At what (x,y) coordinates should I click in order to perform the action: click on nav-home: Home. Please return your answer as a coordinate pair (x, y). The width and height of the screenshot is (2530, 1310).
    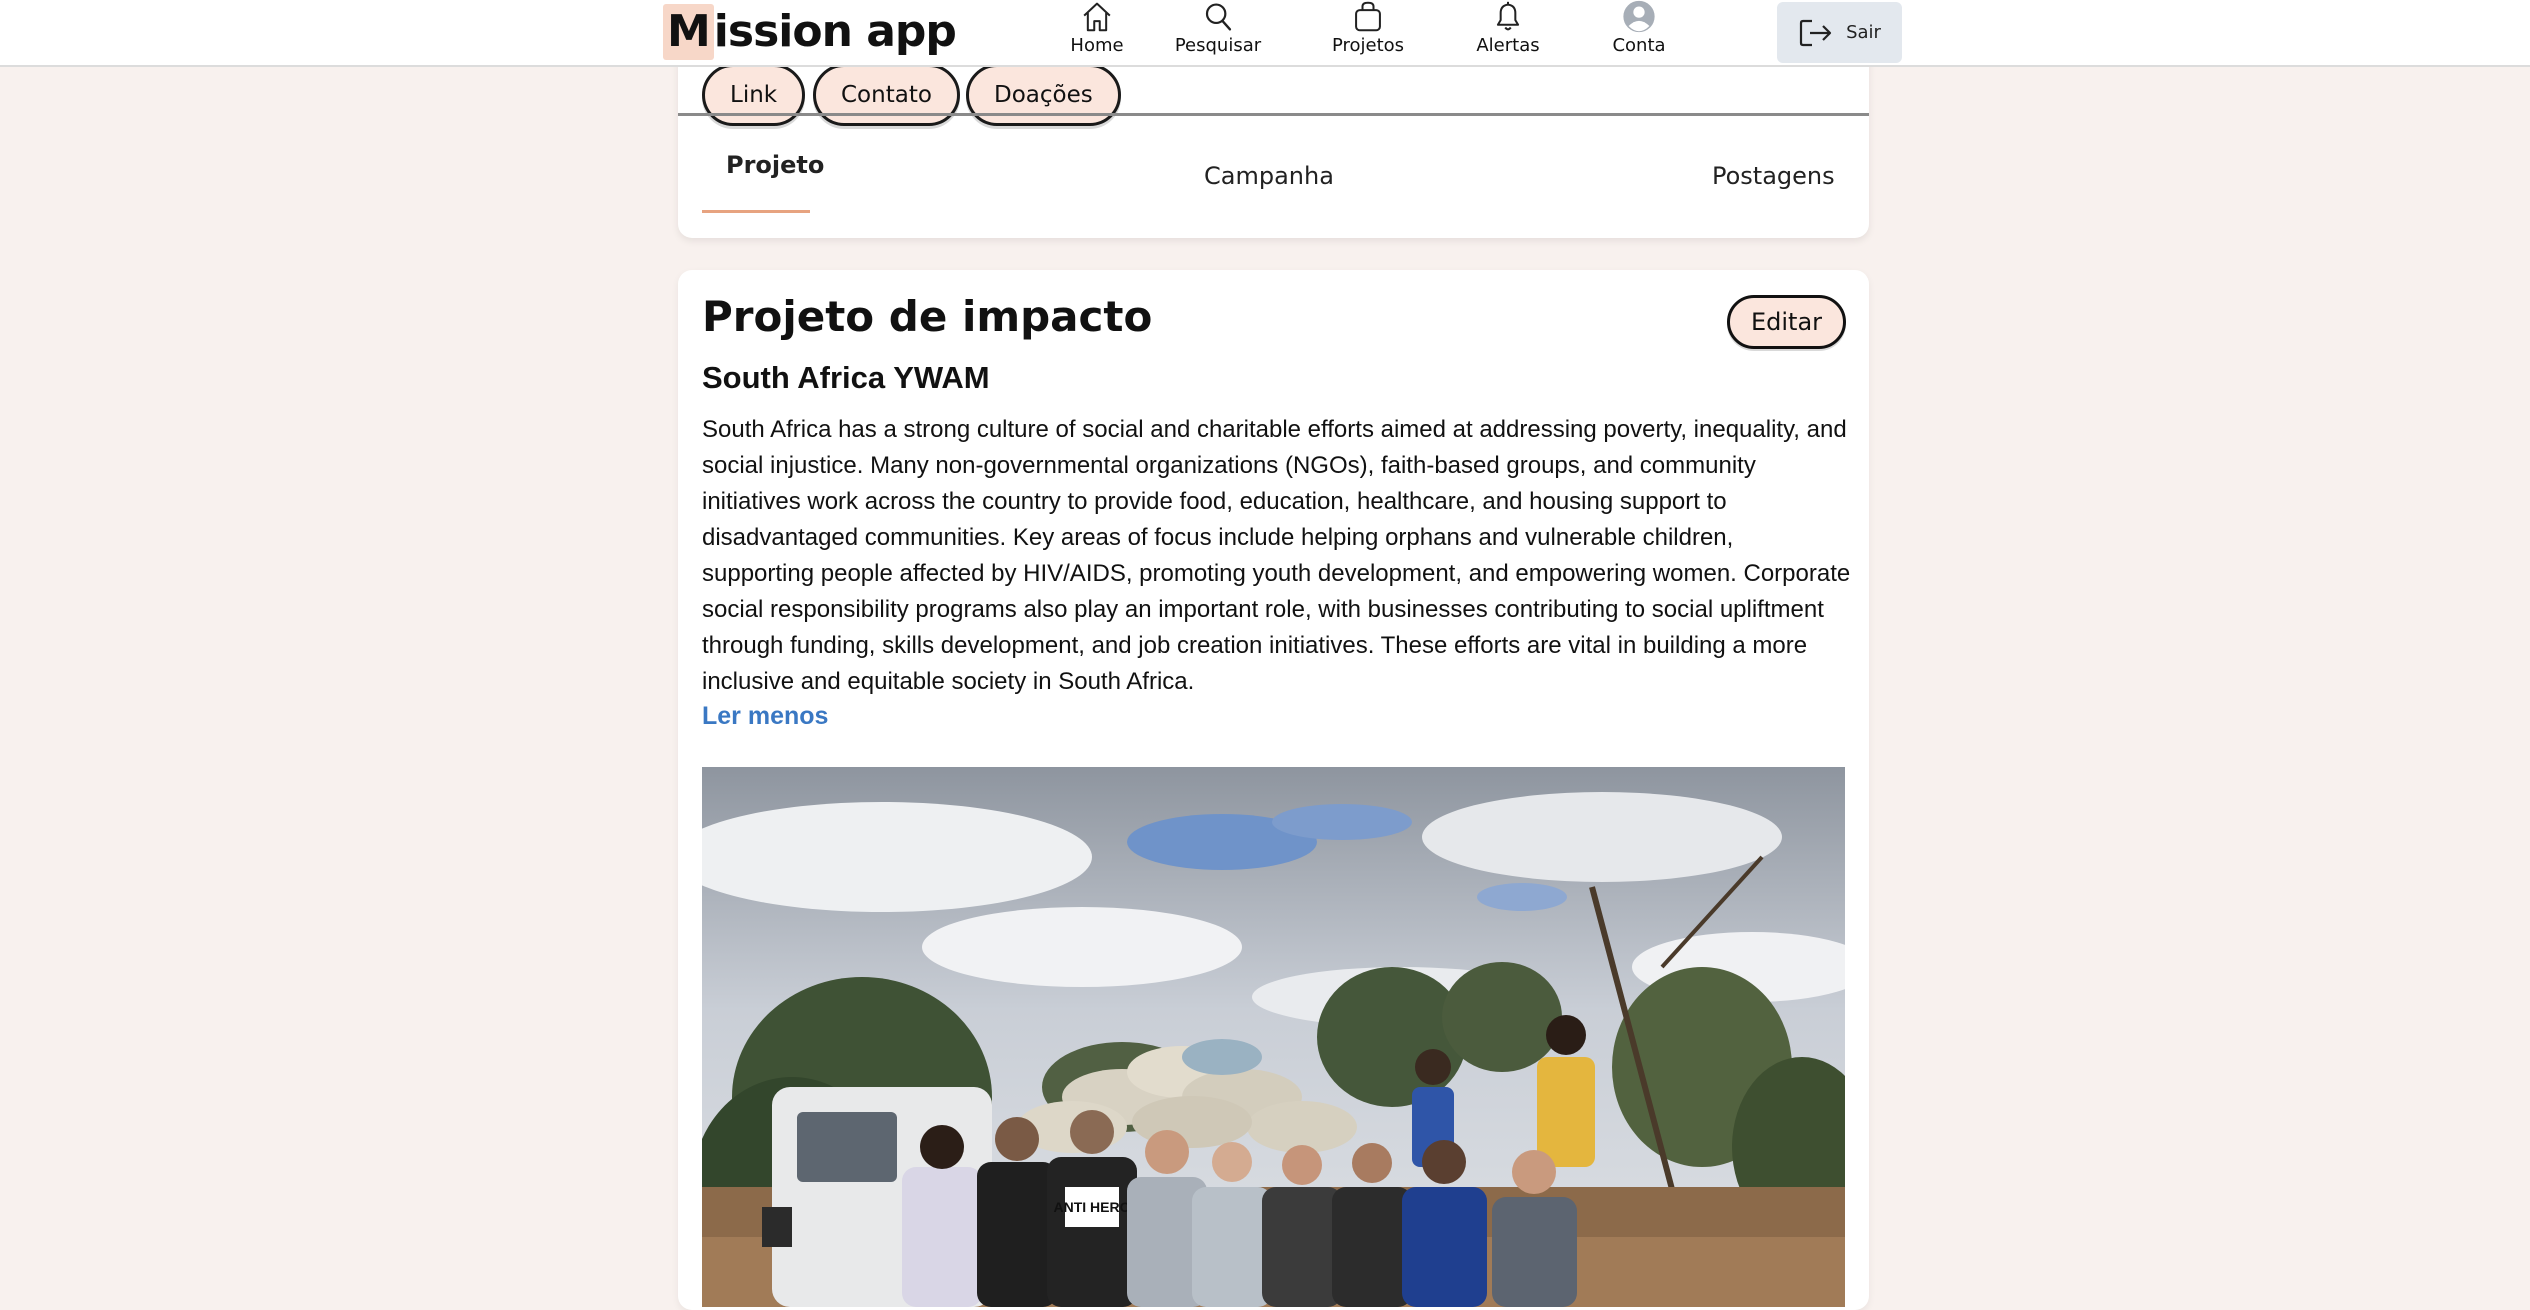
    Looking at the image, I should click on (1097, 32).